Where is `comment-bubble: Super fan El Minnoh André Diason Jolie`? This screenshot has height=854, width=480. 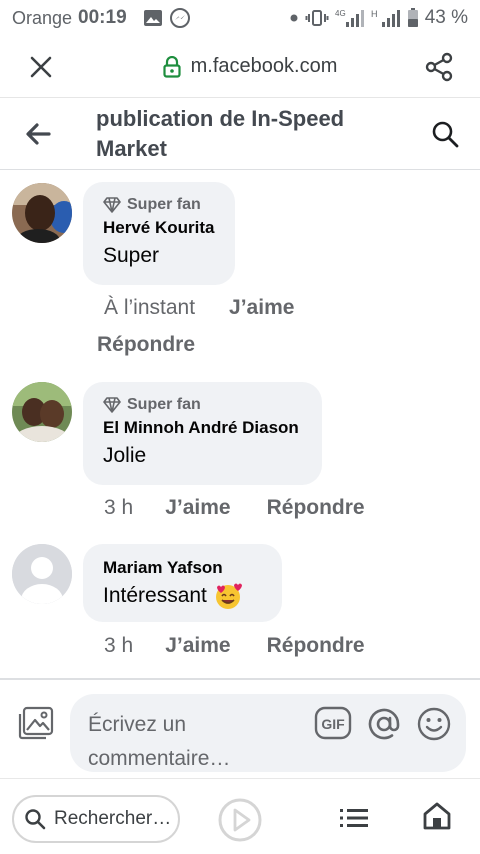 comment-bubble: Super fan El Minnoh André Diason Jolie is located at coordinates (202, 433).